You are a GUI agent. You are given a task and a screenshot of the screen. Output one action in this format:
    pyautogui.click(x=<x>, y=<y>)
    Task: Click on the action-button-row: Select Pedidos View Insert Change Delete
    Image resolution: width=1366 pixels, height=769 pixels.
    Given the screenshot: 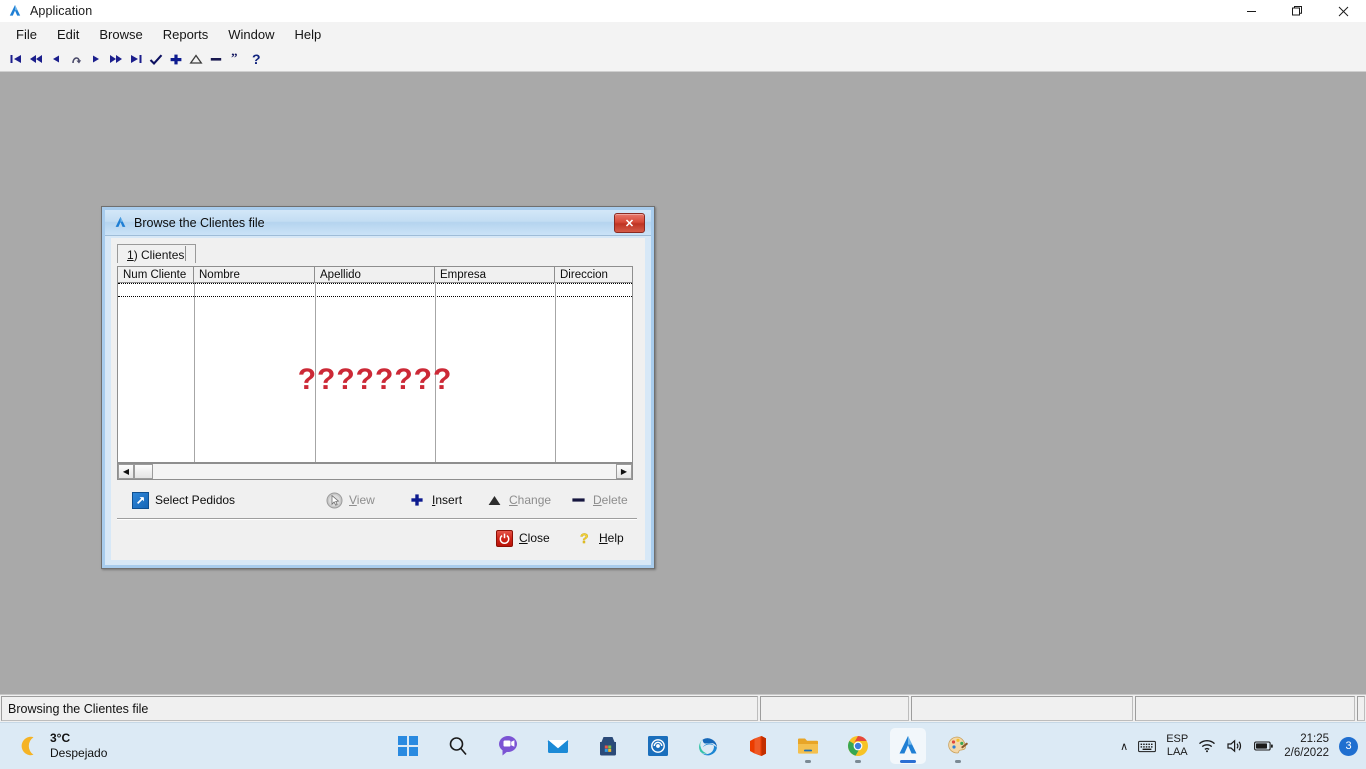 What is the action you would take?
    pyautogui.click(x=375, y=500)
    